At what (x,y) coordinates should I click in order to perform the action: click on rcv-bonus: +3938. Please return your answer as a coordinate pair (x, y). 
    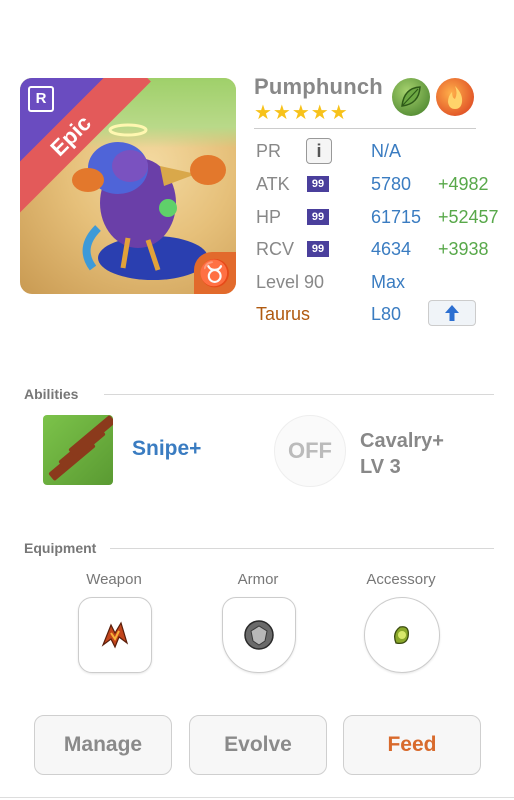
    Looking at the image, I should click on (463, 249).